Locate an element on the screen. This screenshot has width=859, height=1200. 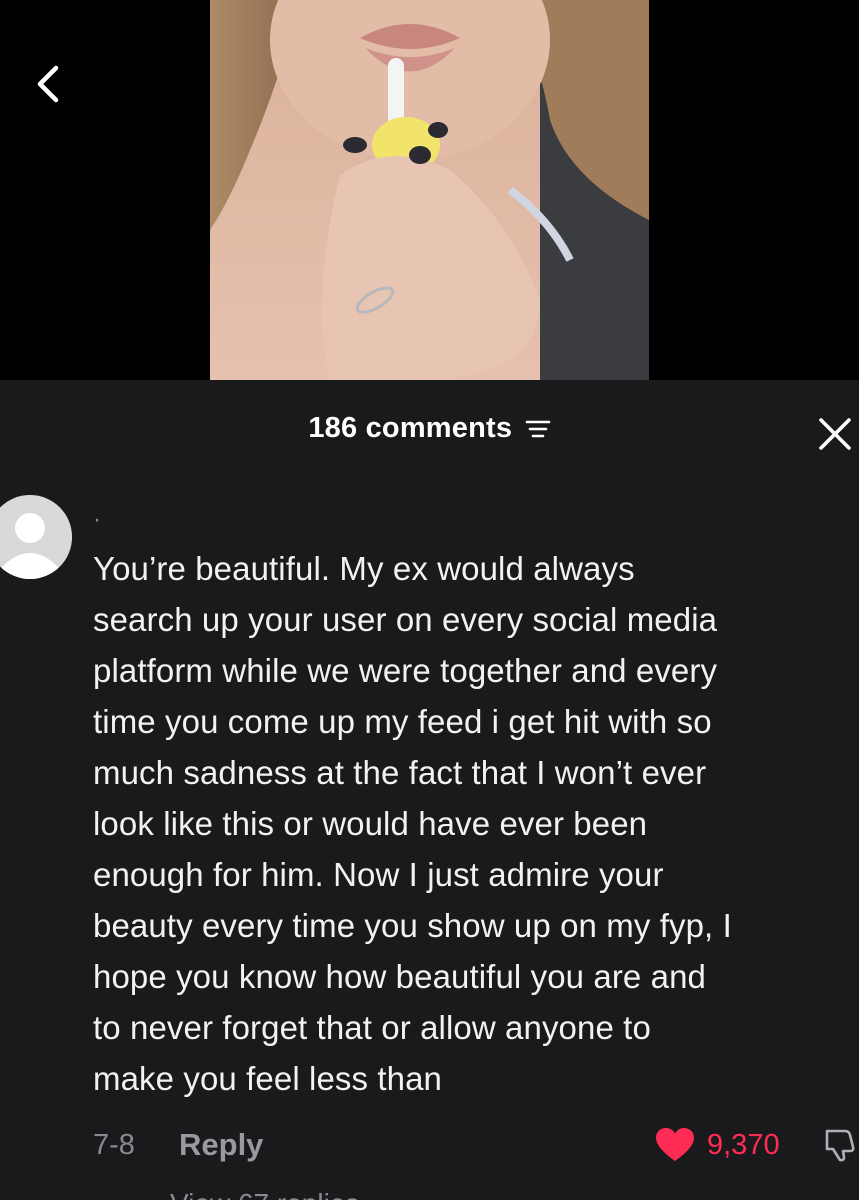
comment-line: You’re beautiful. My ex would always is located at coordinates (364, 568).